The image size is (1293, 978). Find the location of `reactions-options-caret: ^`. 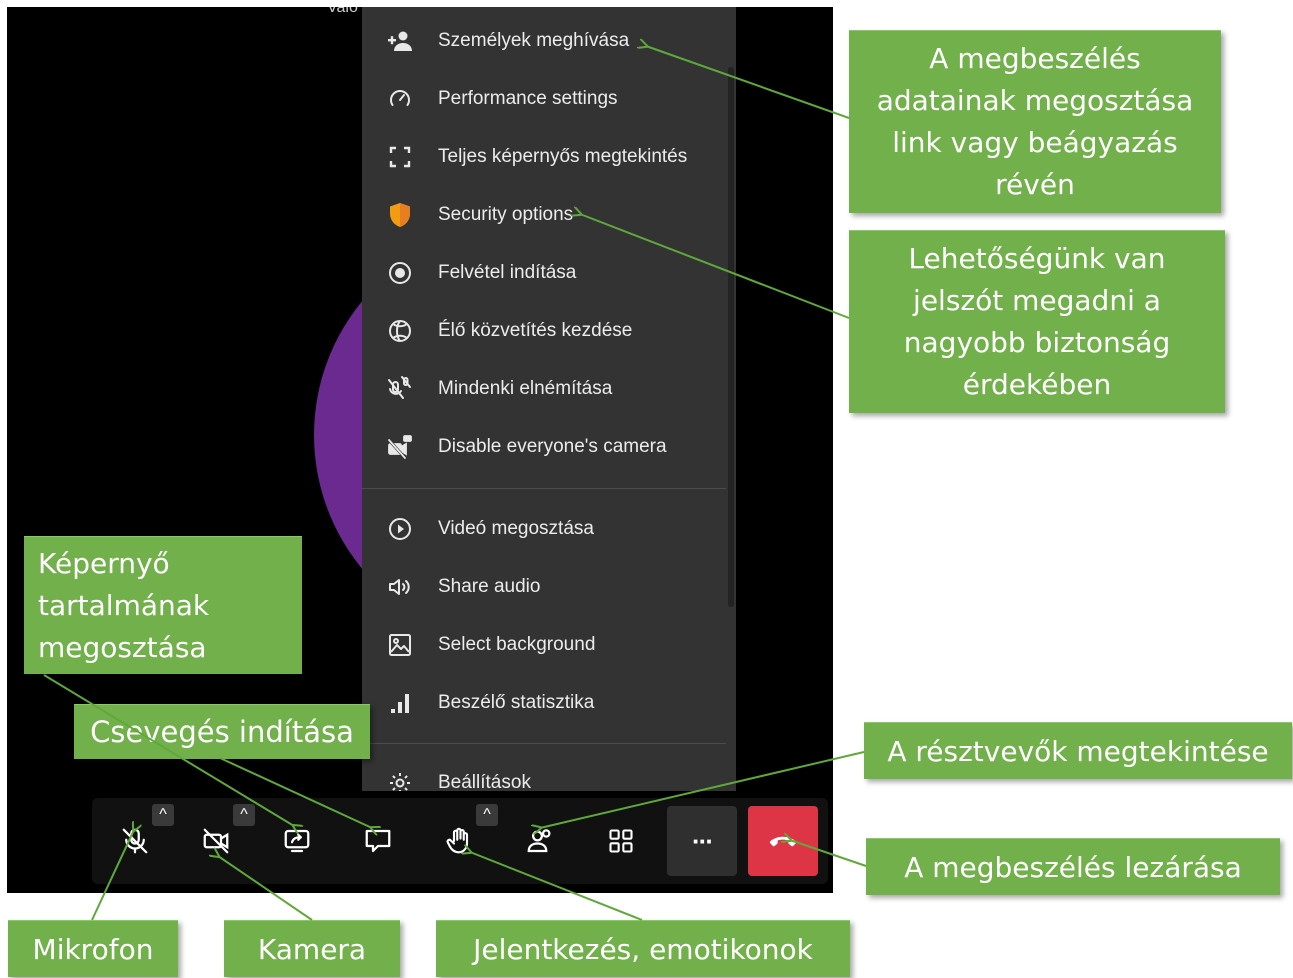

reactions-options-caret: ^ is located at coordinates (487, 815).